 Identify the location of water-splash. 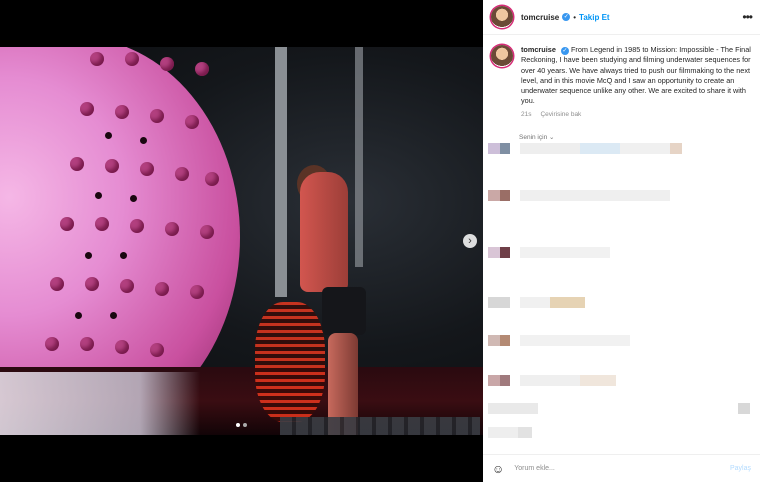
(100, 403).